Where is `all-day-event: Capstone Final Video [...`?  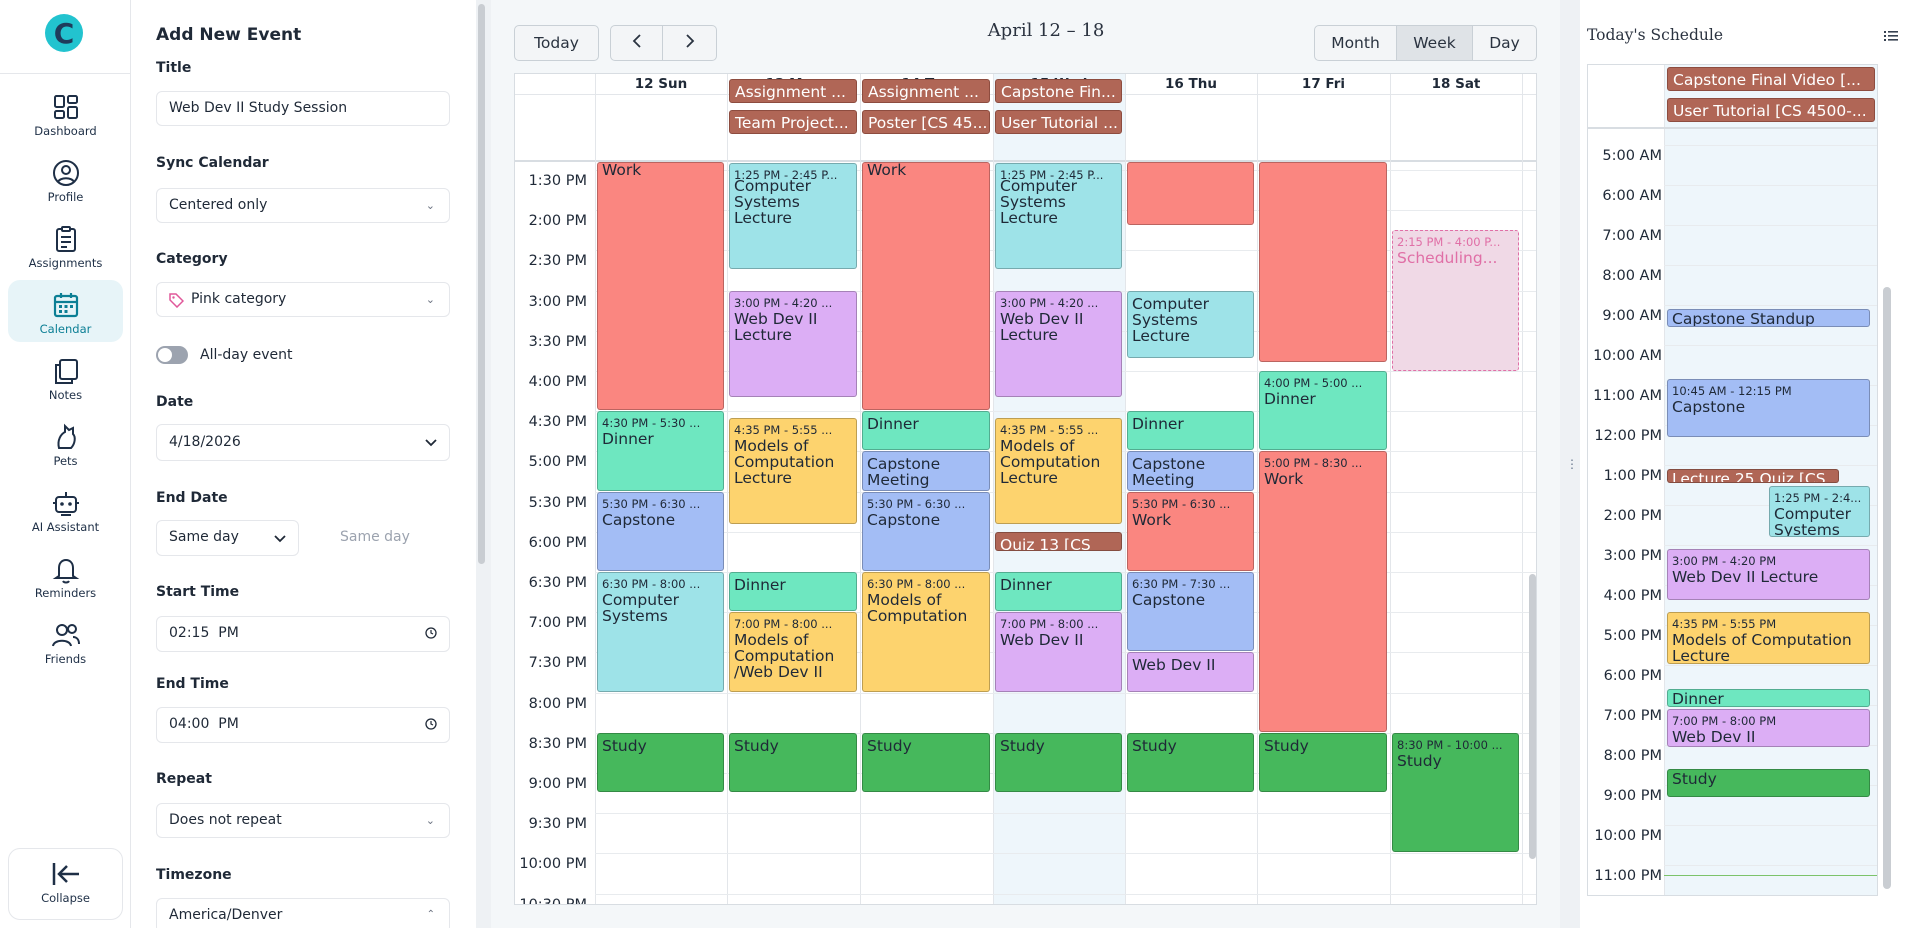
all-day-event: Capstone Final Video [... is located at coordinates (1771, 79).